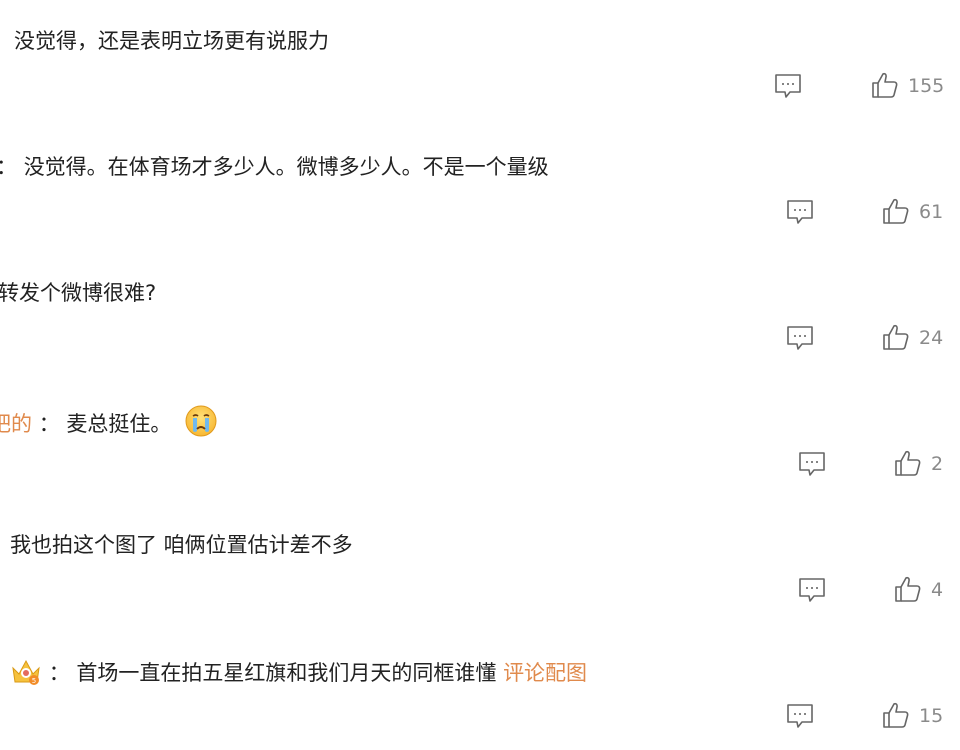 The image size is (960, 750). What do you see at coordinates (26, 671) in the screenshot?
I see `crown-avatar-icon: 5` at bounding box center [26, 671].